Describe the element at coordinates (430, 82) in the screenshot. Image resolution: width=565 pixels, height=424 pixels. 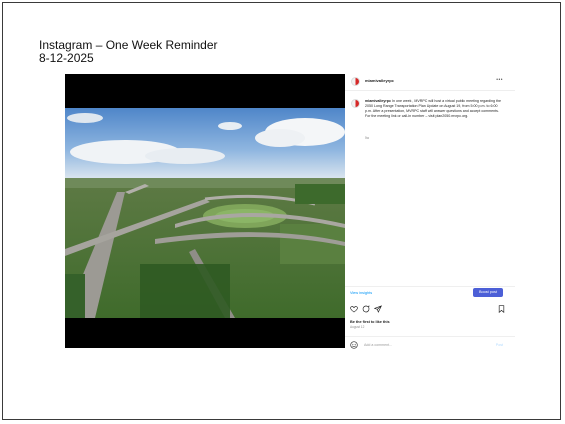
I see `post-header: miamivalleyrpc •••` at that location.